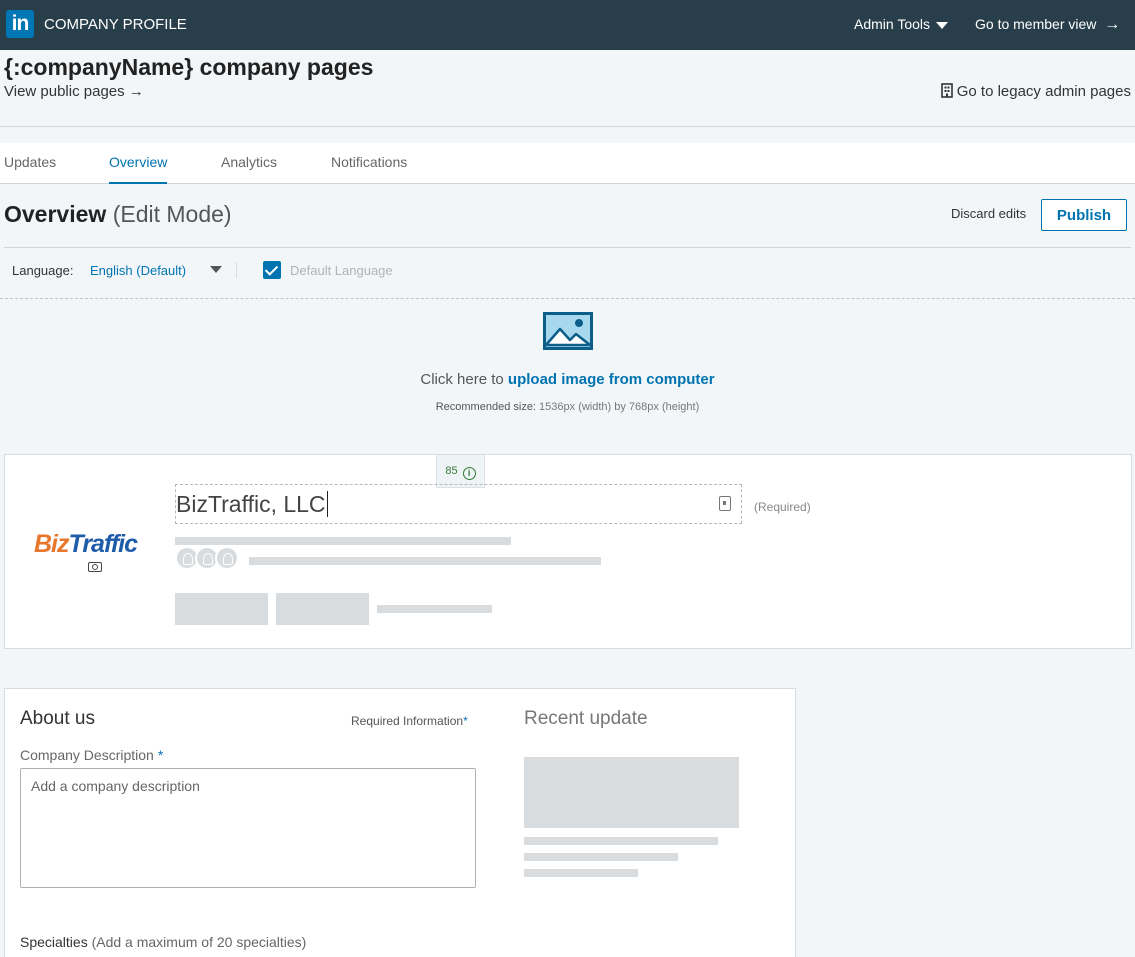 This screenshot has height=957, width=1135. I want to click on legacy-admin-label: Go to legacy admin pages, so click(1043, 91).